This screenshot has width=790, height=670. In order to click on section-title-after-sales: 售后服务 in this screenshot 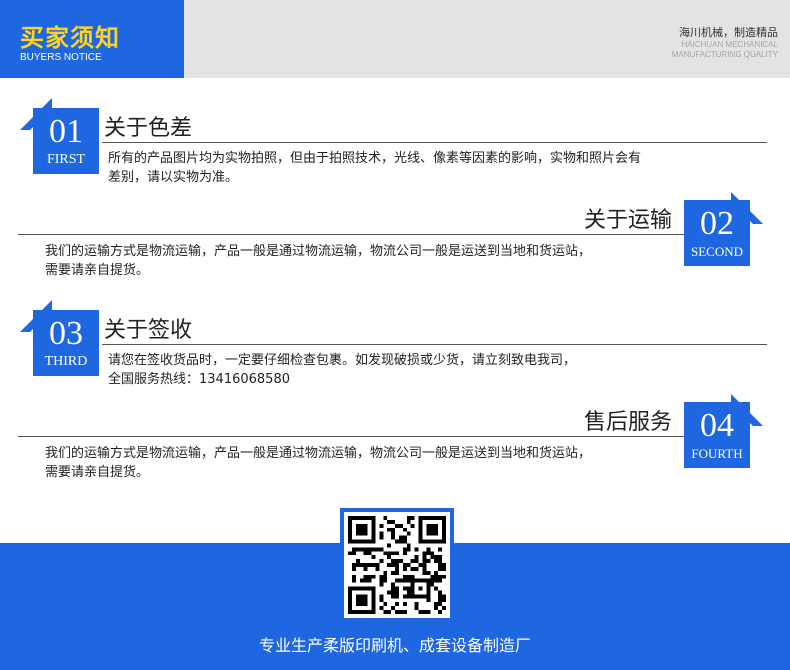, I will do `click(627, 422)`.